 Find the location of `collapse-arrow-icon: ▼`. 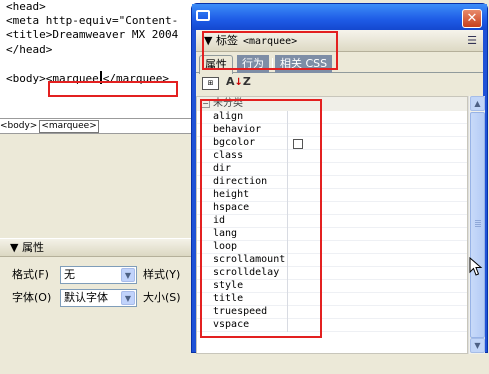

collapse-arrow-icon: ▼ is located at coordinates (16, 247).